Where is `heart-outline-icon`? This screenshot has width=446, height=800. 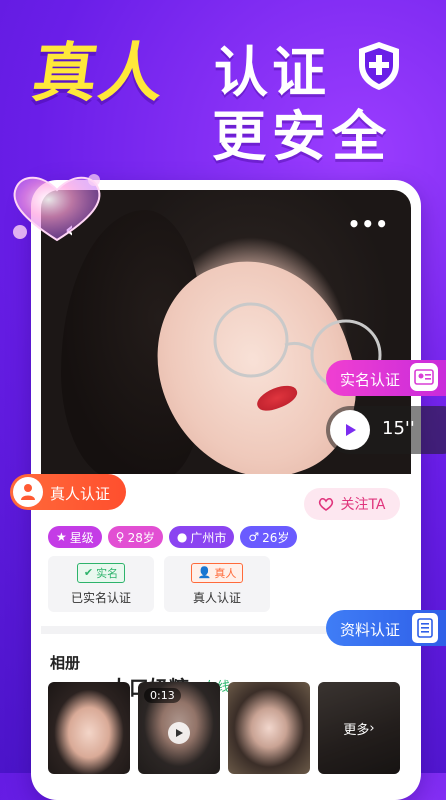
heart-outline-icon is located at coordinates (326, 504).